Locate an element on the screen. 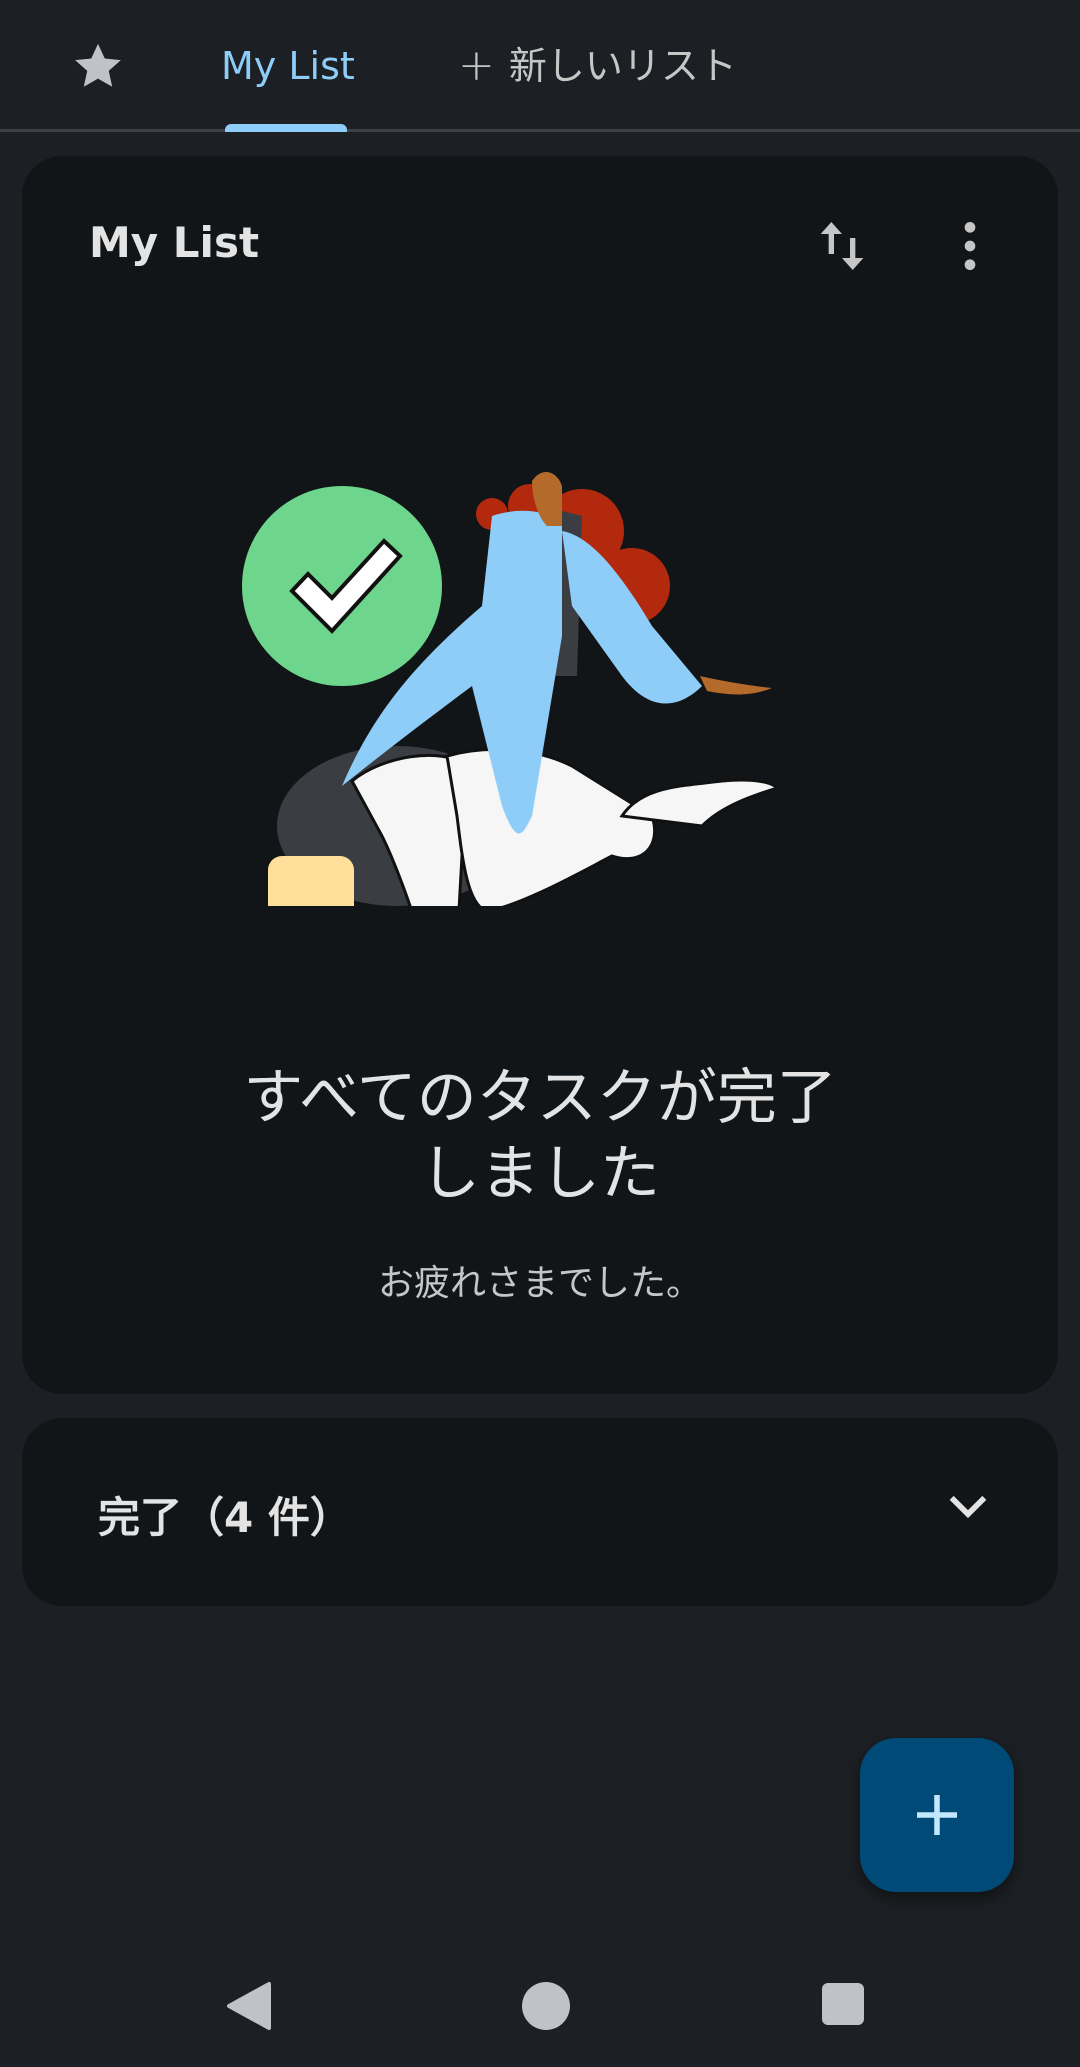  more-options-button is located at coordinates (970, 246).